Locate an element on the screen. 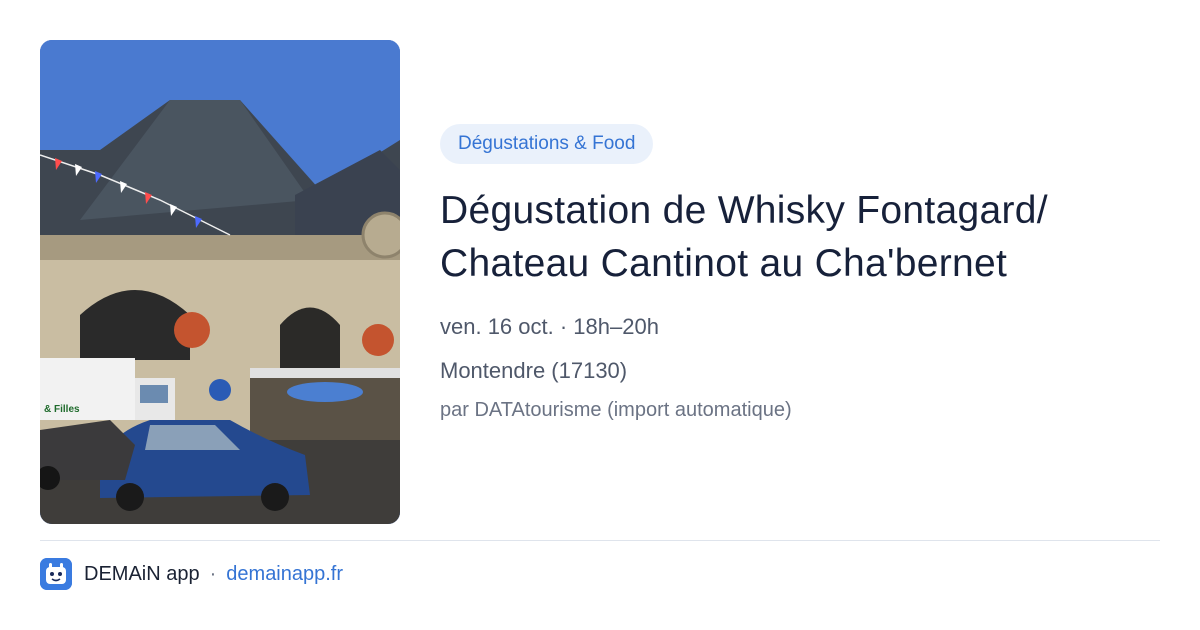 The image size is (1200, 630). event-title-line1: Dégustation de Whisky Fontagard/ is located at coordinates (744, 210).